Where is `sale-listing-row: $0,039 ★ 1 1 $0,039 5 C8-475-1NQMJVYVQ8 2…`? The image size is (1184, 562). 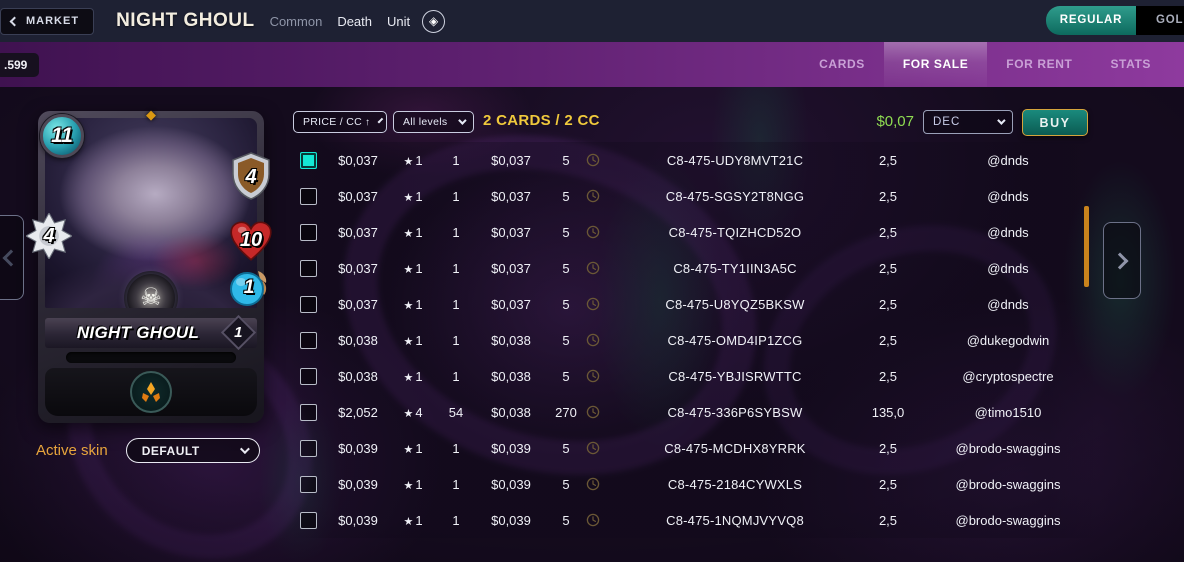
sale-listing-row: $0,039 ★ 1 1 $0,039 5 C8-475-1NQMJVYVQ8 2… is located at coordinates (694, 520).